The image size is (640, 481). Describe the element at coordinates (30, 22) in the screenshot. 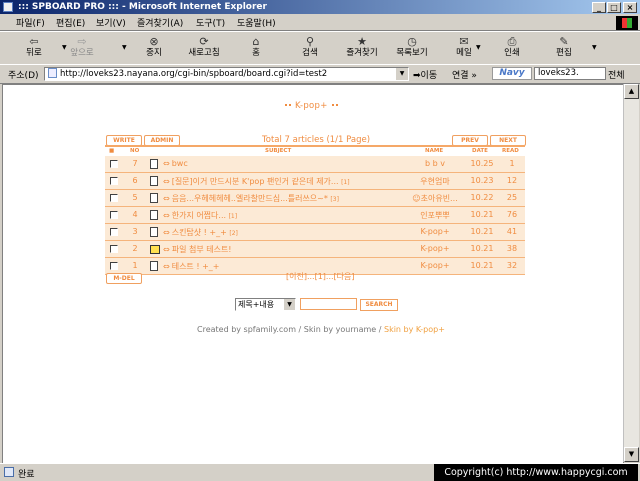

I see `menu-file: 파일(F)` at that location.